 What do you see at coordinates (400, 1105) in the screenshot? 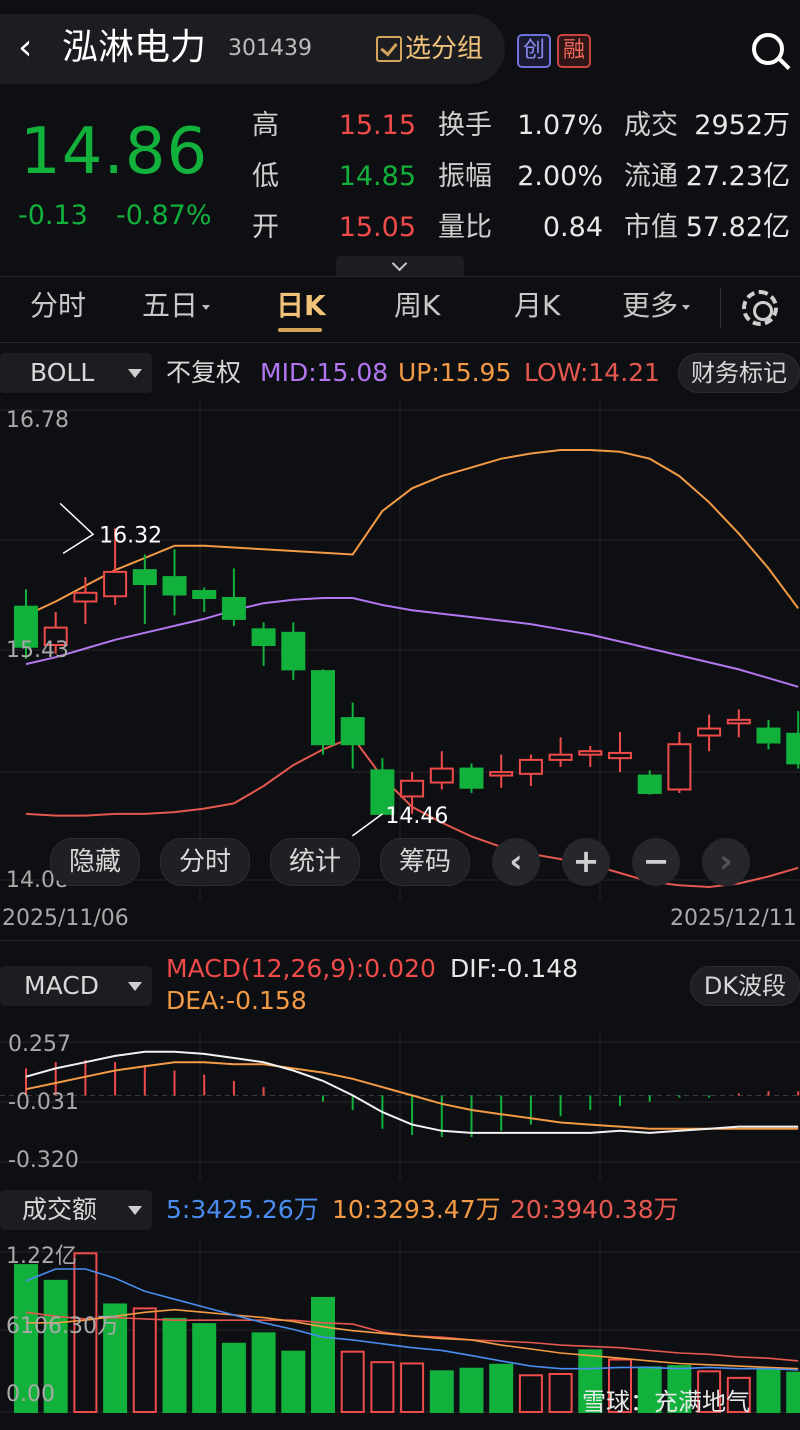
I see `macd-chart` at bounding box center [400, 1105].